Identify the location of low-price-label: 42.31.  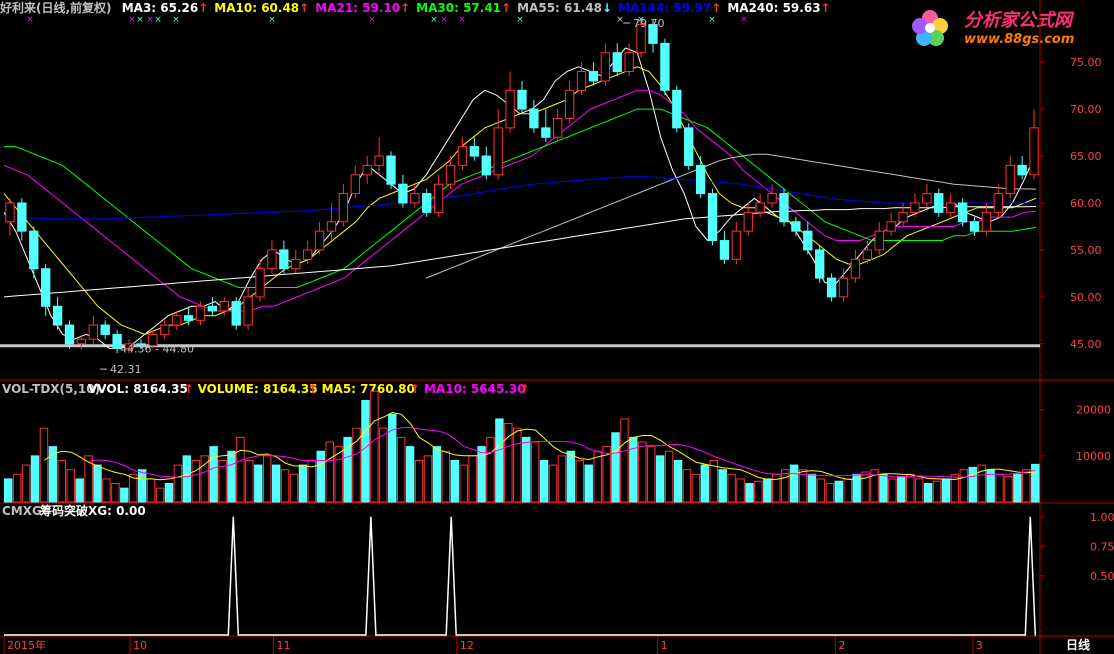
(126, 369).